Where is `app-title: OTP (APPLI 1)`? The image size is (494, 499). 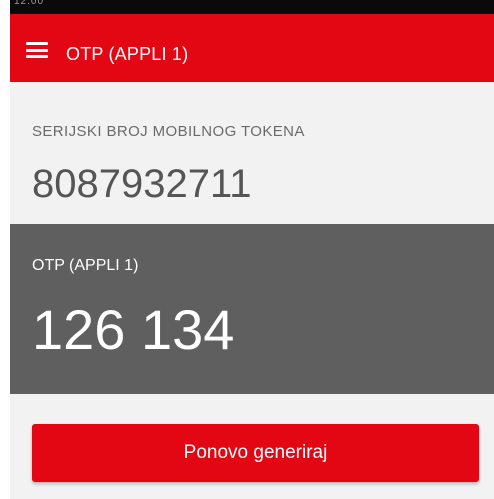
app-title: OTP (APPLI 1) is located at coordinates (127, 54).